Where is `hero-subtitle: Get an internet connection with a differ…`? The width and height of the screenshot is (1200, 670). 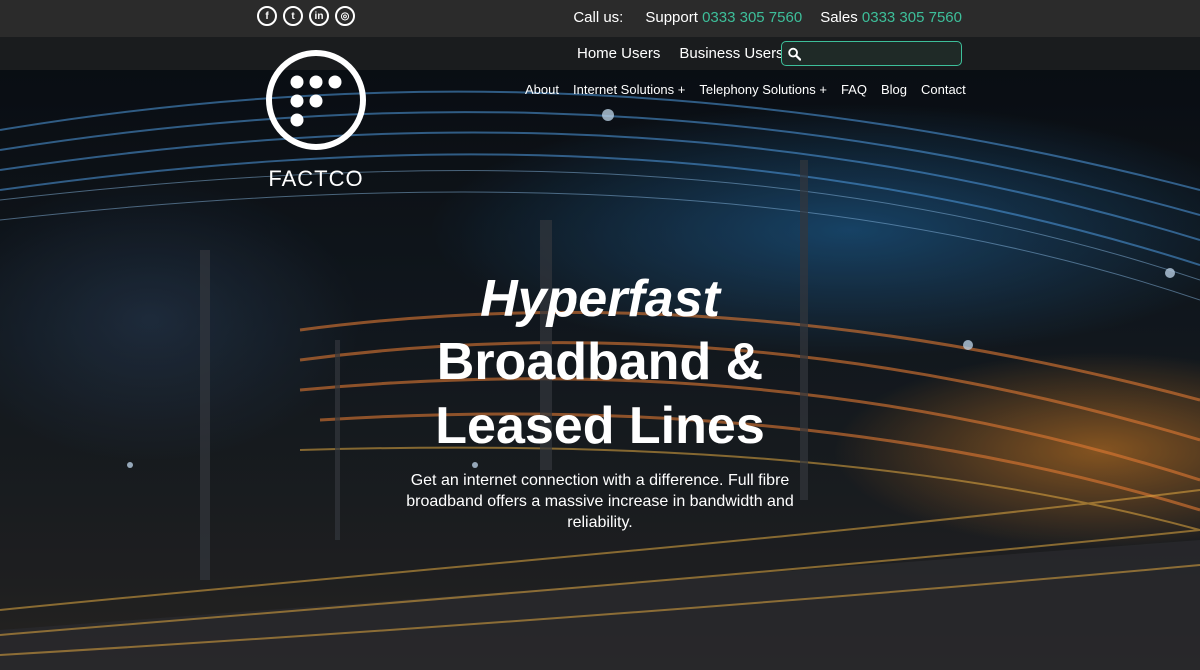 hero-subtitle: Get an internet connection with a differ… is located at coordinates (600, 501).